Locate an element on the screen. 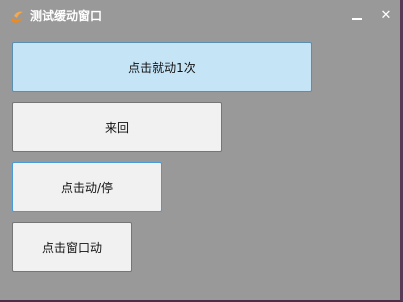 The image size is (403, 302). move-stop-button: 点击动/停 is located at coordinates (87, 187).